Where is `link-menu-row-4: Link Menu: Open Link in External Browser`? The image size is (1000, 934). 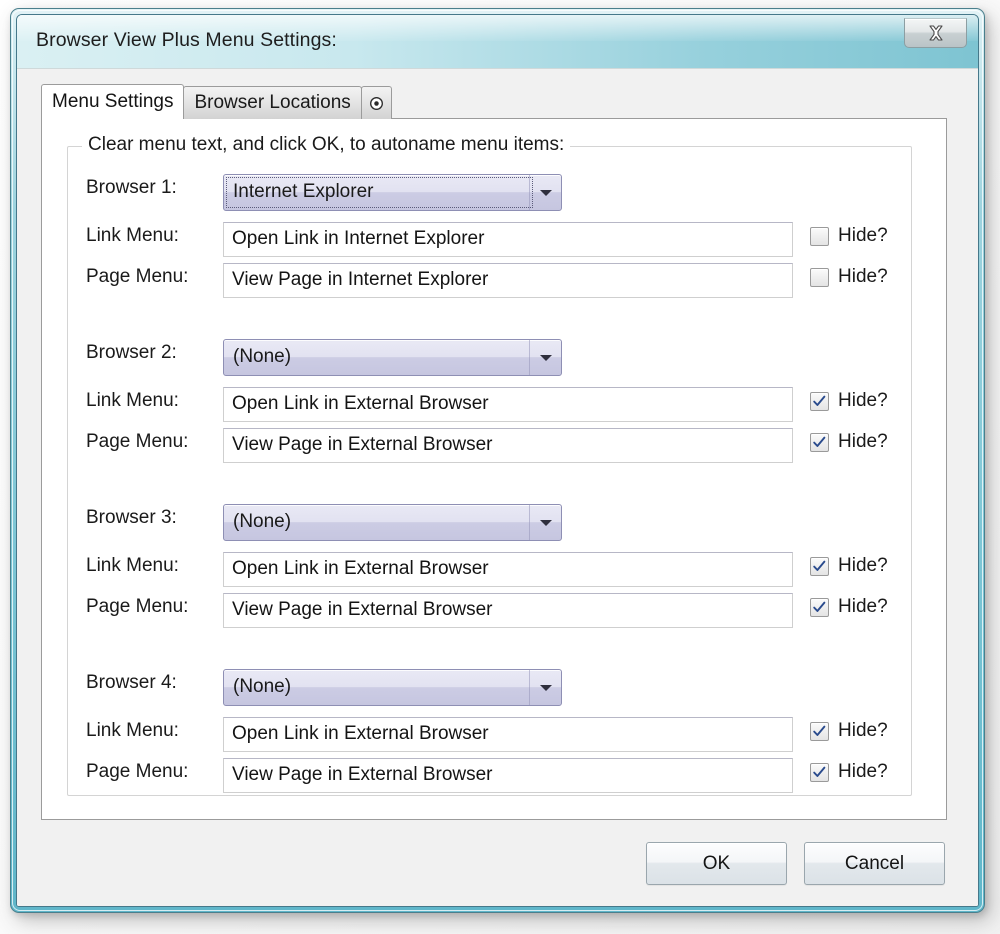 link-menu-row-4: Link Menu: Open Link in External Browser is located at coordinates (489, 734).